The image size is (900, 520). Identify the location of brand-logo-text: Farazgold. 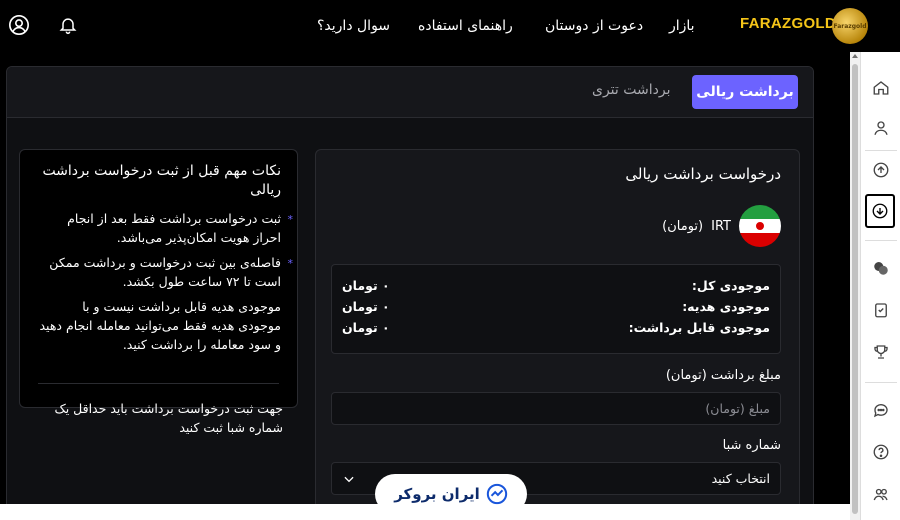
(850, 26).